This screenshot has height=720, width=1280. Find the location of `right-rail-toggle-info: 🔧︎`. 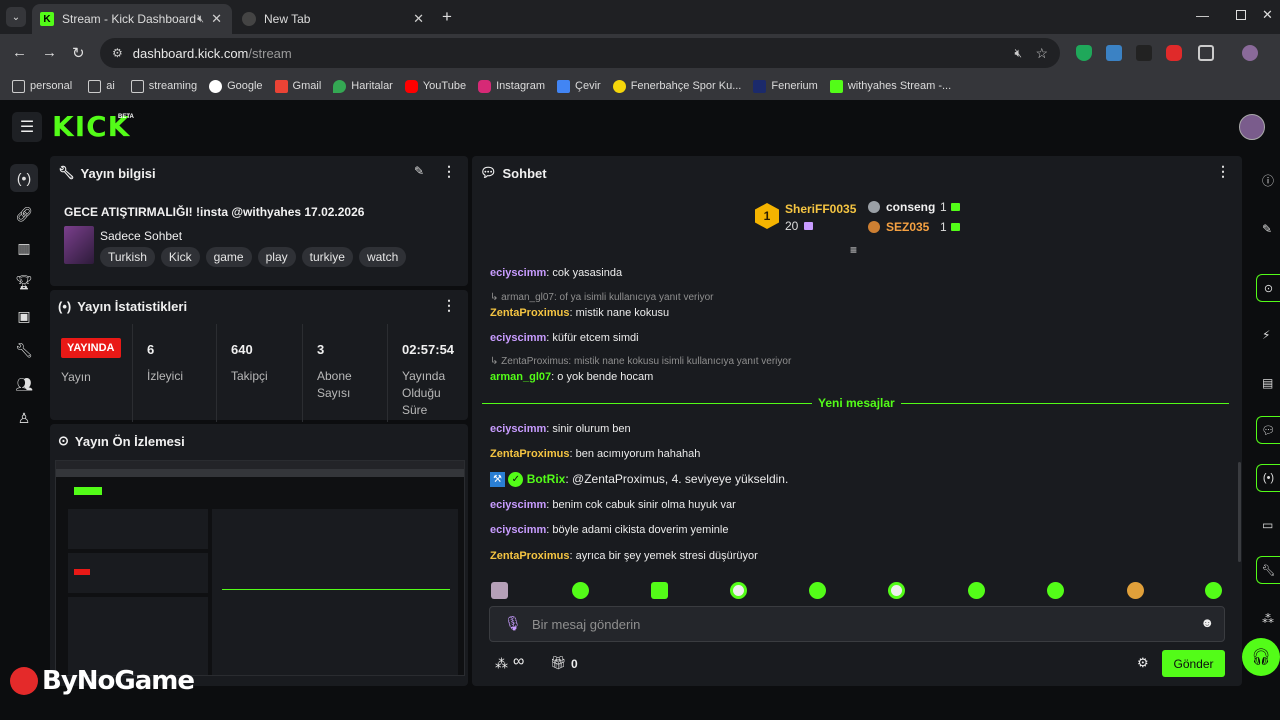

right-rail-toggle-info: 🔧︎ is located at coordinates (1268, 570).